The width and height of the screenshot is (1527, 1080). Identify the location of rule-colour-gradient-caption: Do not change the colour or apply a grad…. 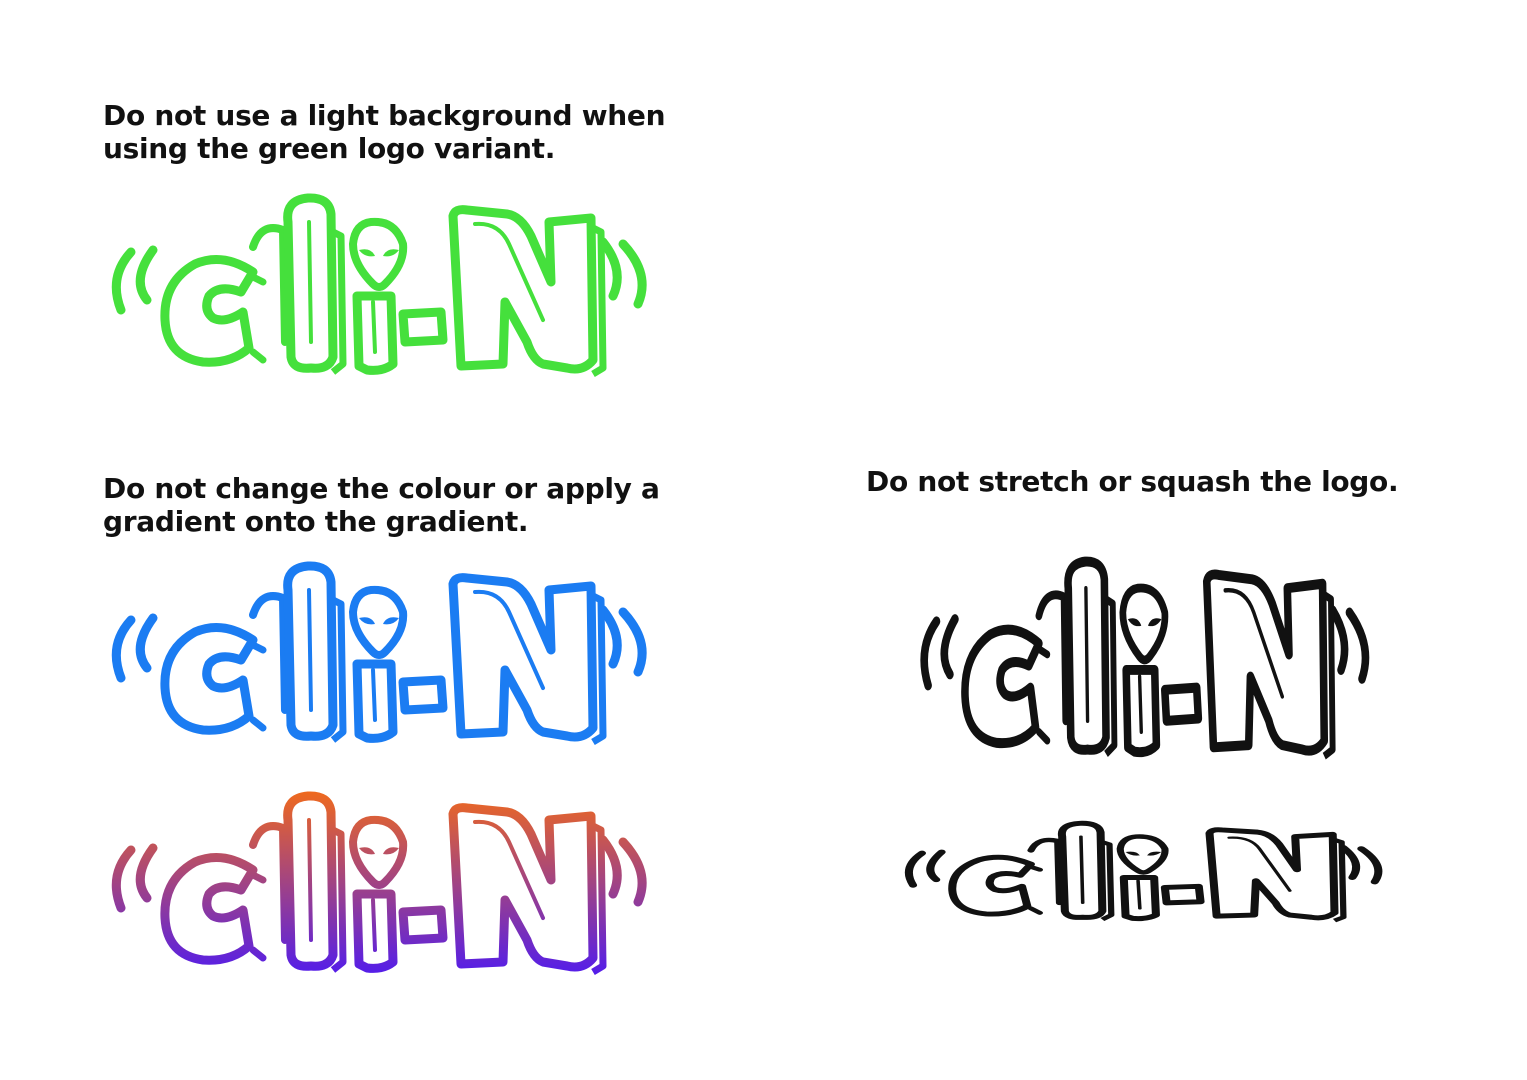
(381, 505).